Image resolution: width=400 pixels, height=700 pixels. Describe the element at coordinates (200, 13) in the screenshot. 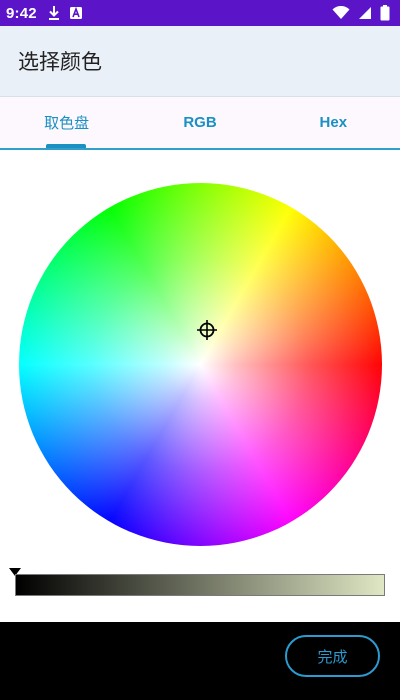

I see `status-bar: 9:42` at that location.